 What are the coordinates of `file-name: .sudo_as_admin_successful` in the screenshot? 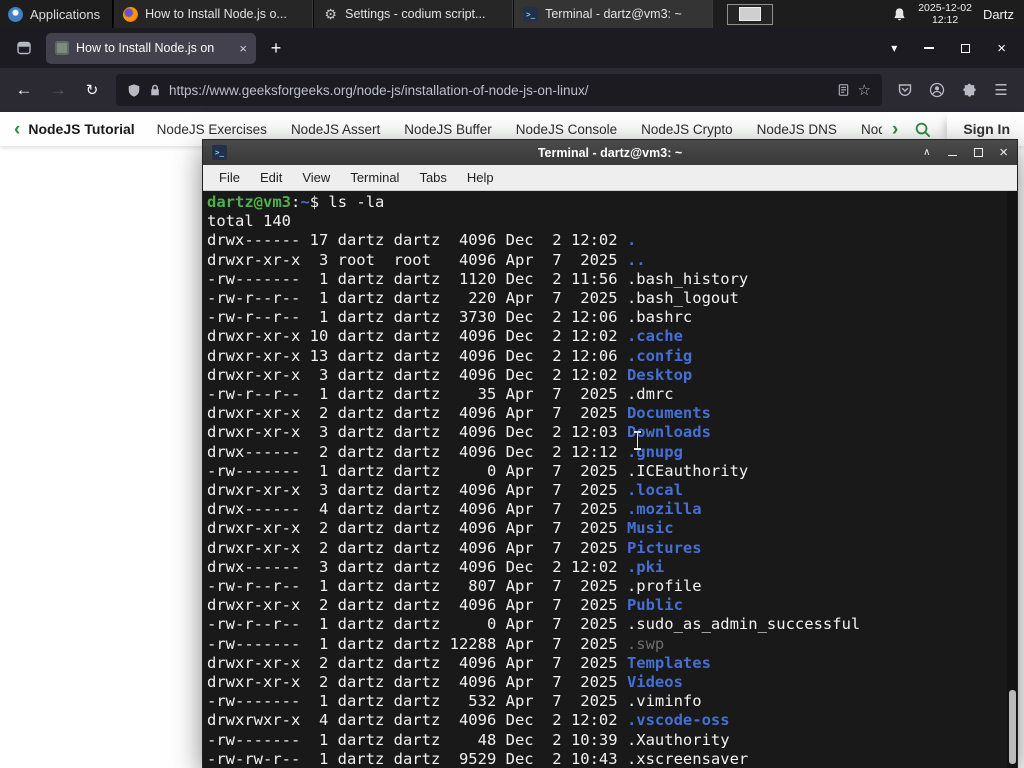 It's located at (743, 624).